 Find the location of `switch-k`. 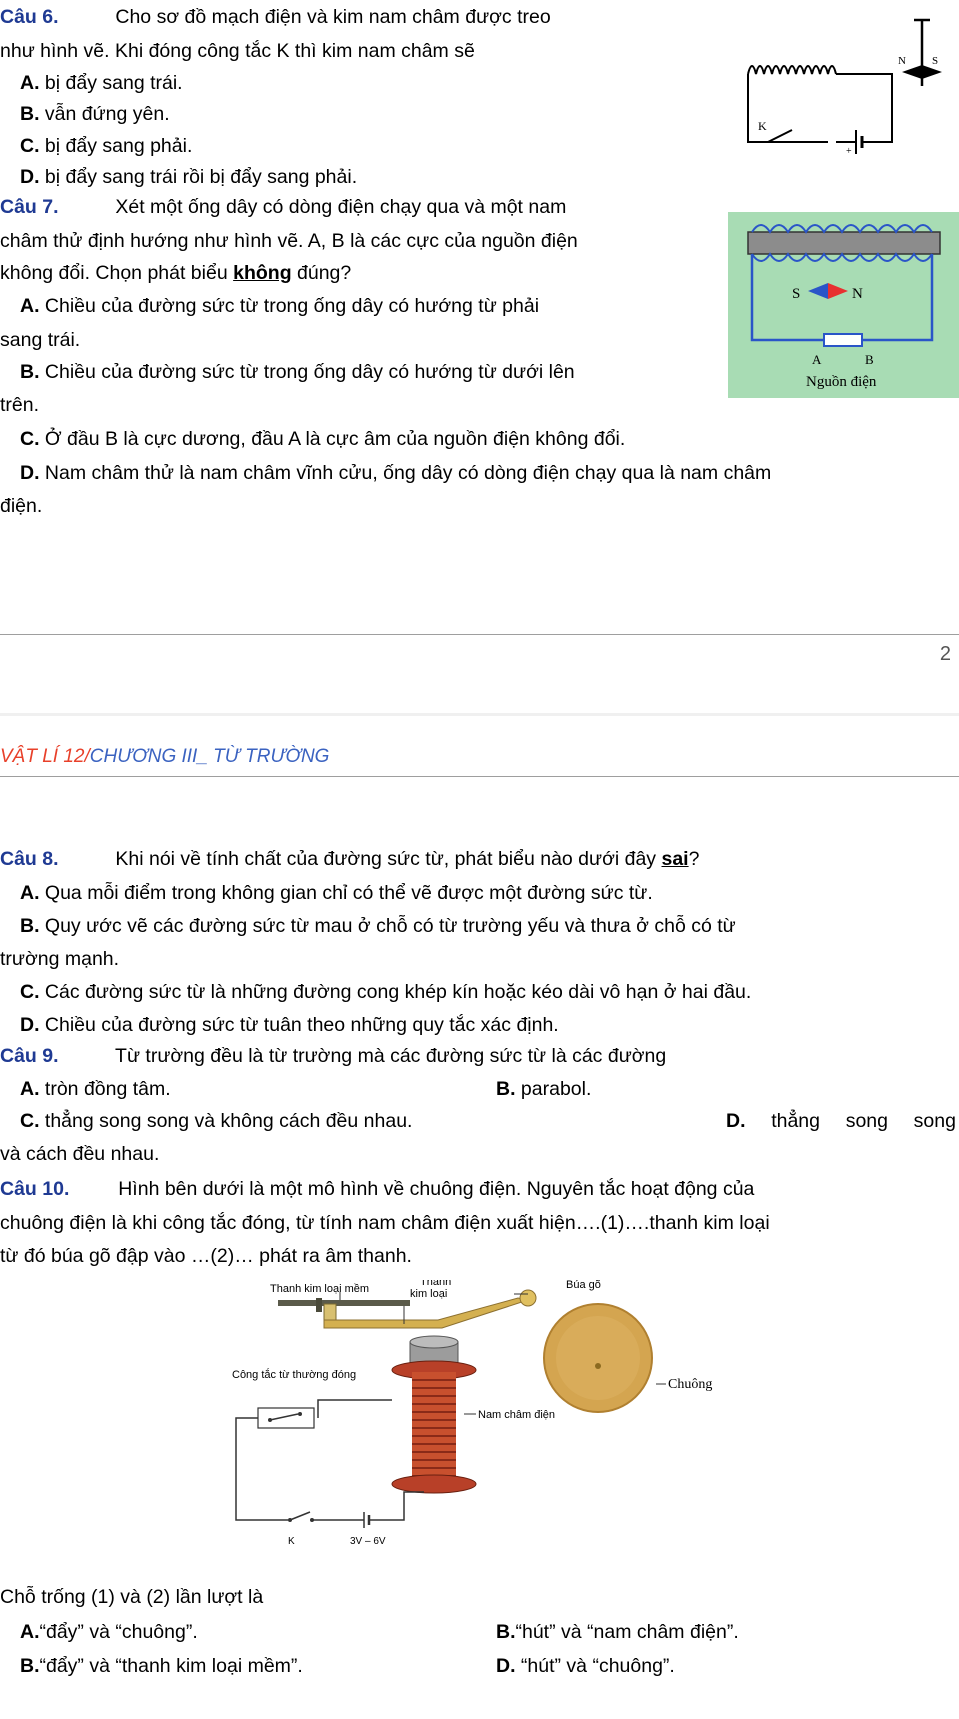

switch-k is located at coordinates (780, 136).